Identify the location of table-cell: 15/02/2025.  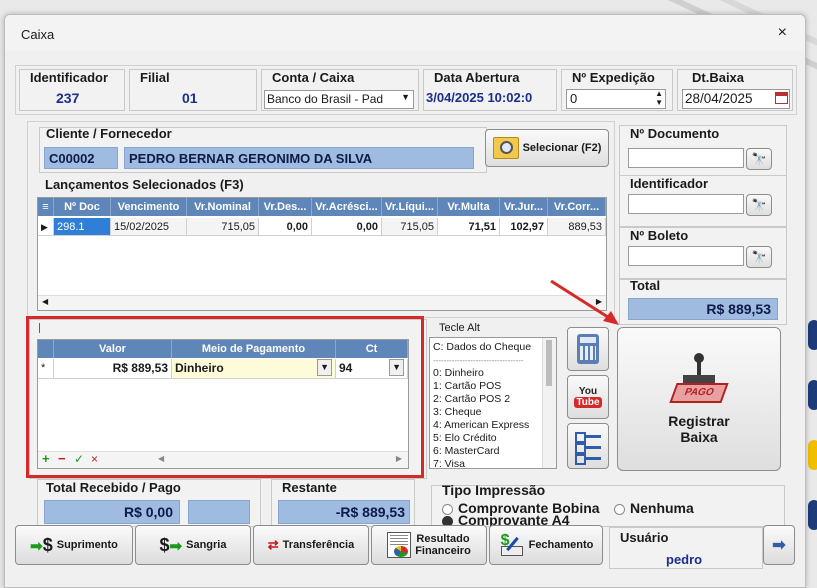
(149, 227).